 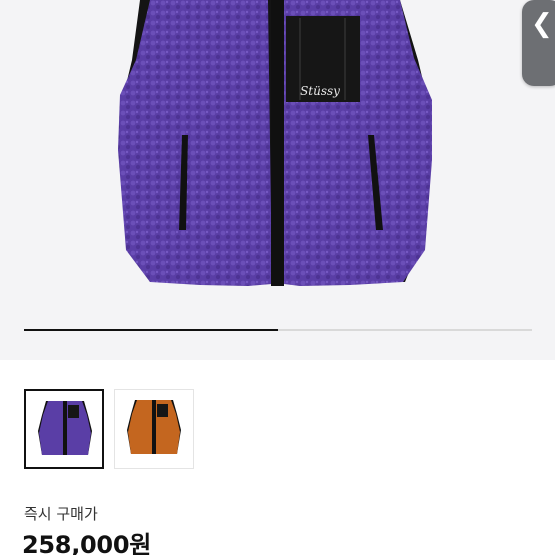 I want to click on chevron-left-icon: ❮, so click(x=542, y=24).